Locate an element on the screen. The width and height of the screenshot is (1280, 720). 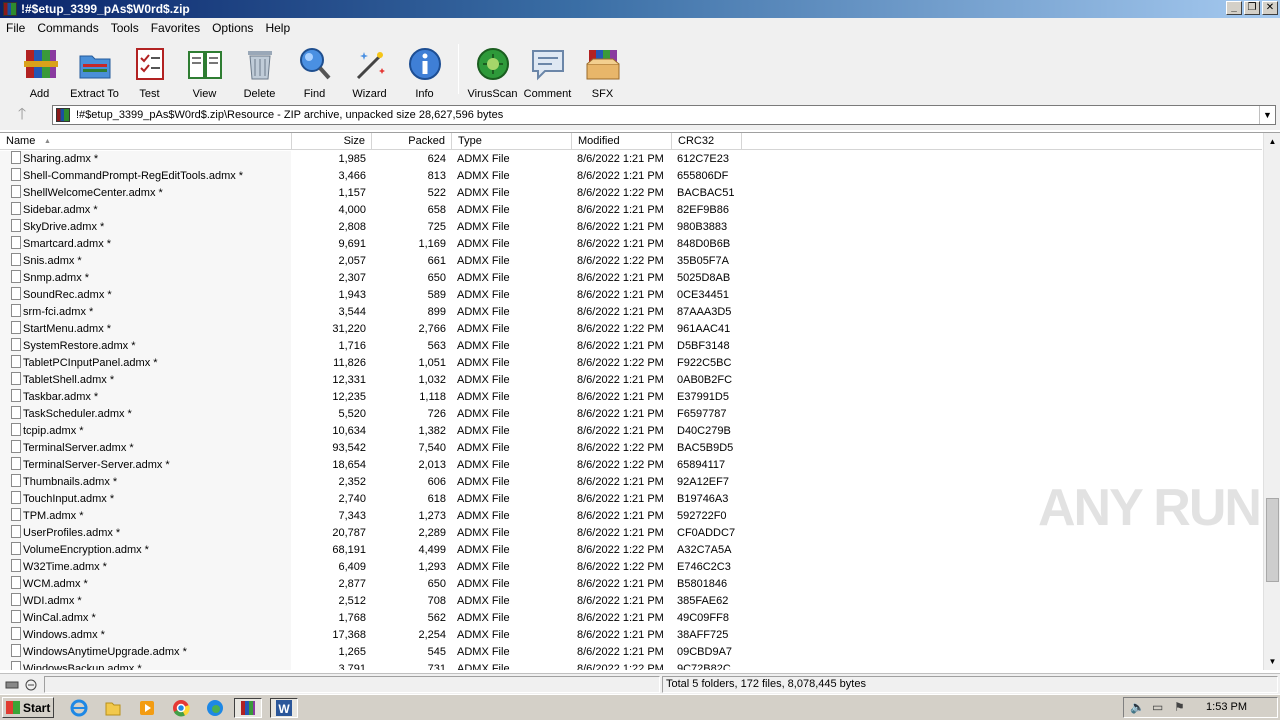
column-modified: Modified is located at coordinates (622, 141).